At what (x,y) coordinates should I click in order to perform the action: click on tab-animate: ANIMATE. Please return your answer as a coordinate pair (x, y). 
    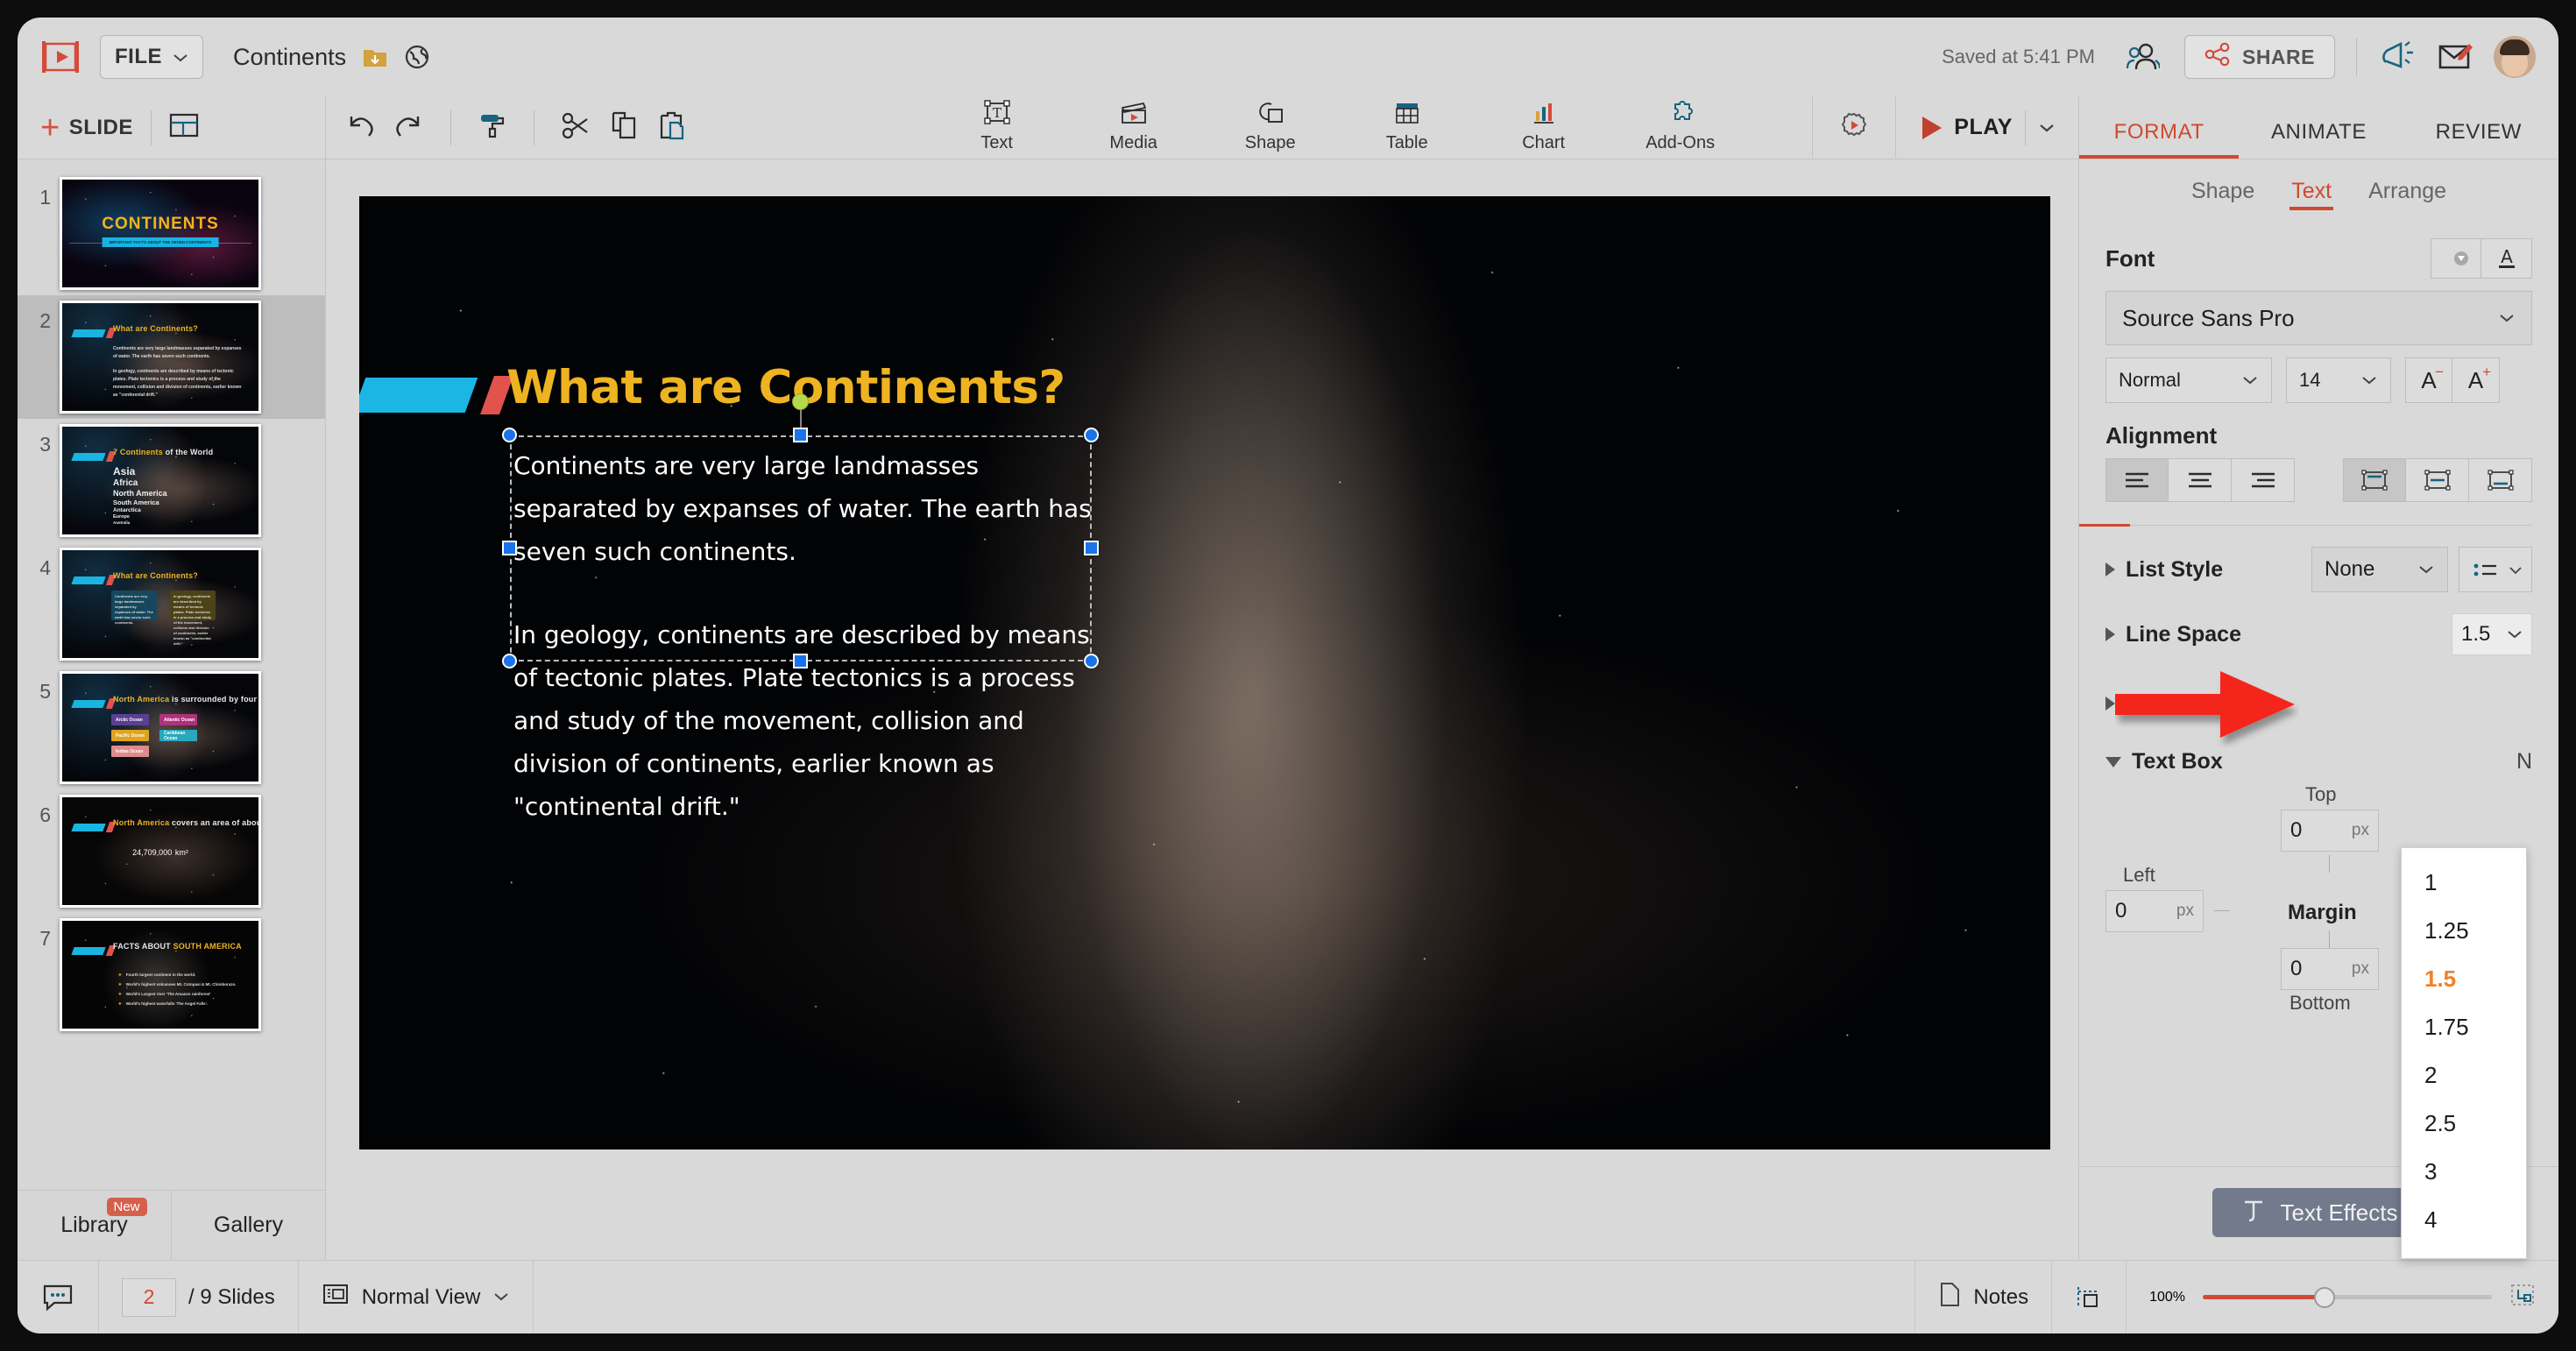
    Looking at the image, I should click on (2318, 139).